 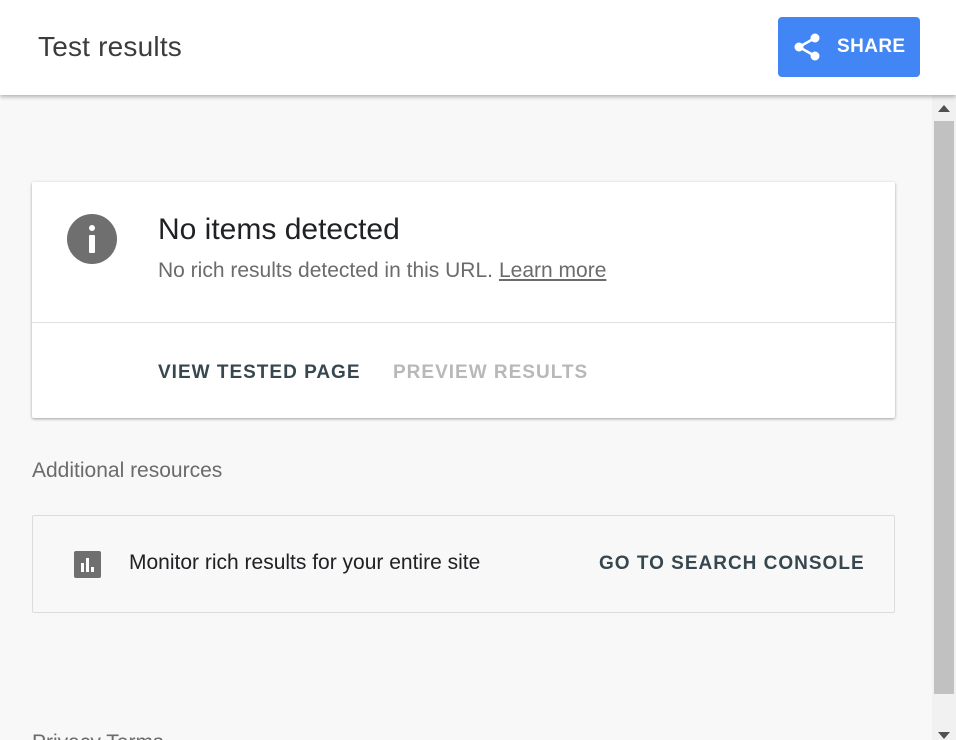 I want to click on bar-chart-icon, so click(x=87, y=564).